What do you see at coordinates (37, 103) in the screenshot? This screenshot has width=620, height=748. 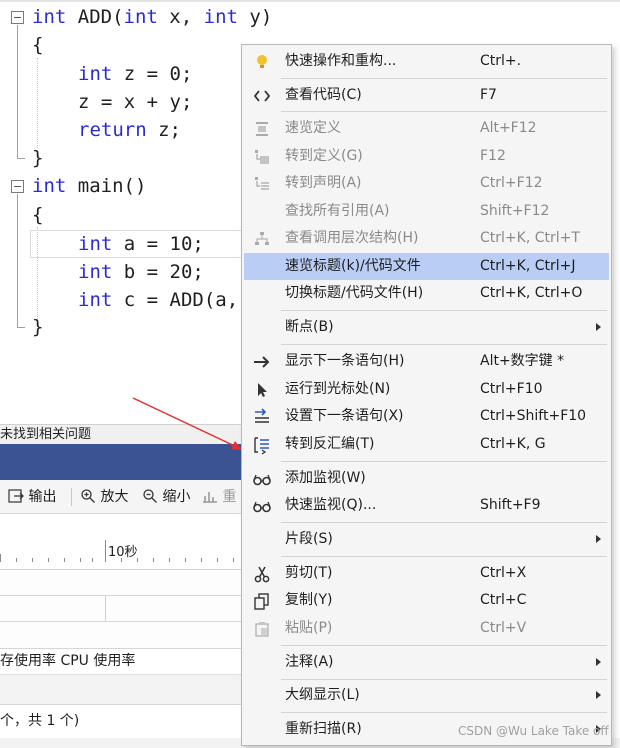 I see `indent-guide` at bounding box center [37, 103].